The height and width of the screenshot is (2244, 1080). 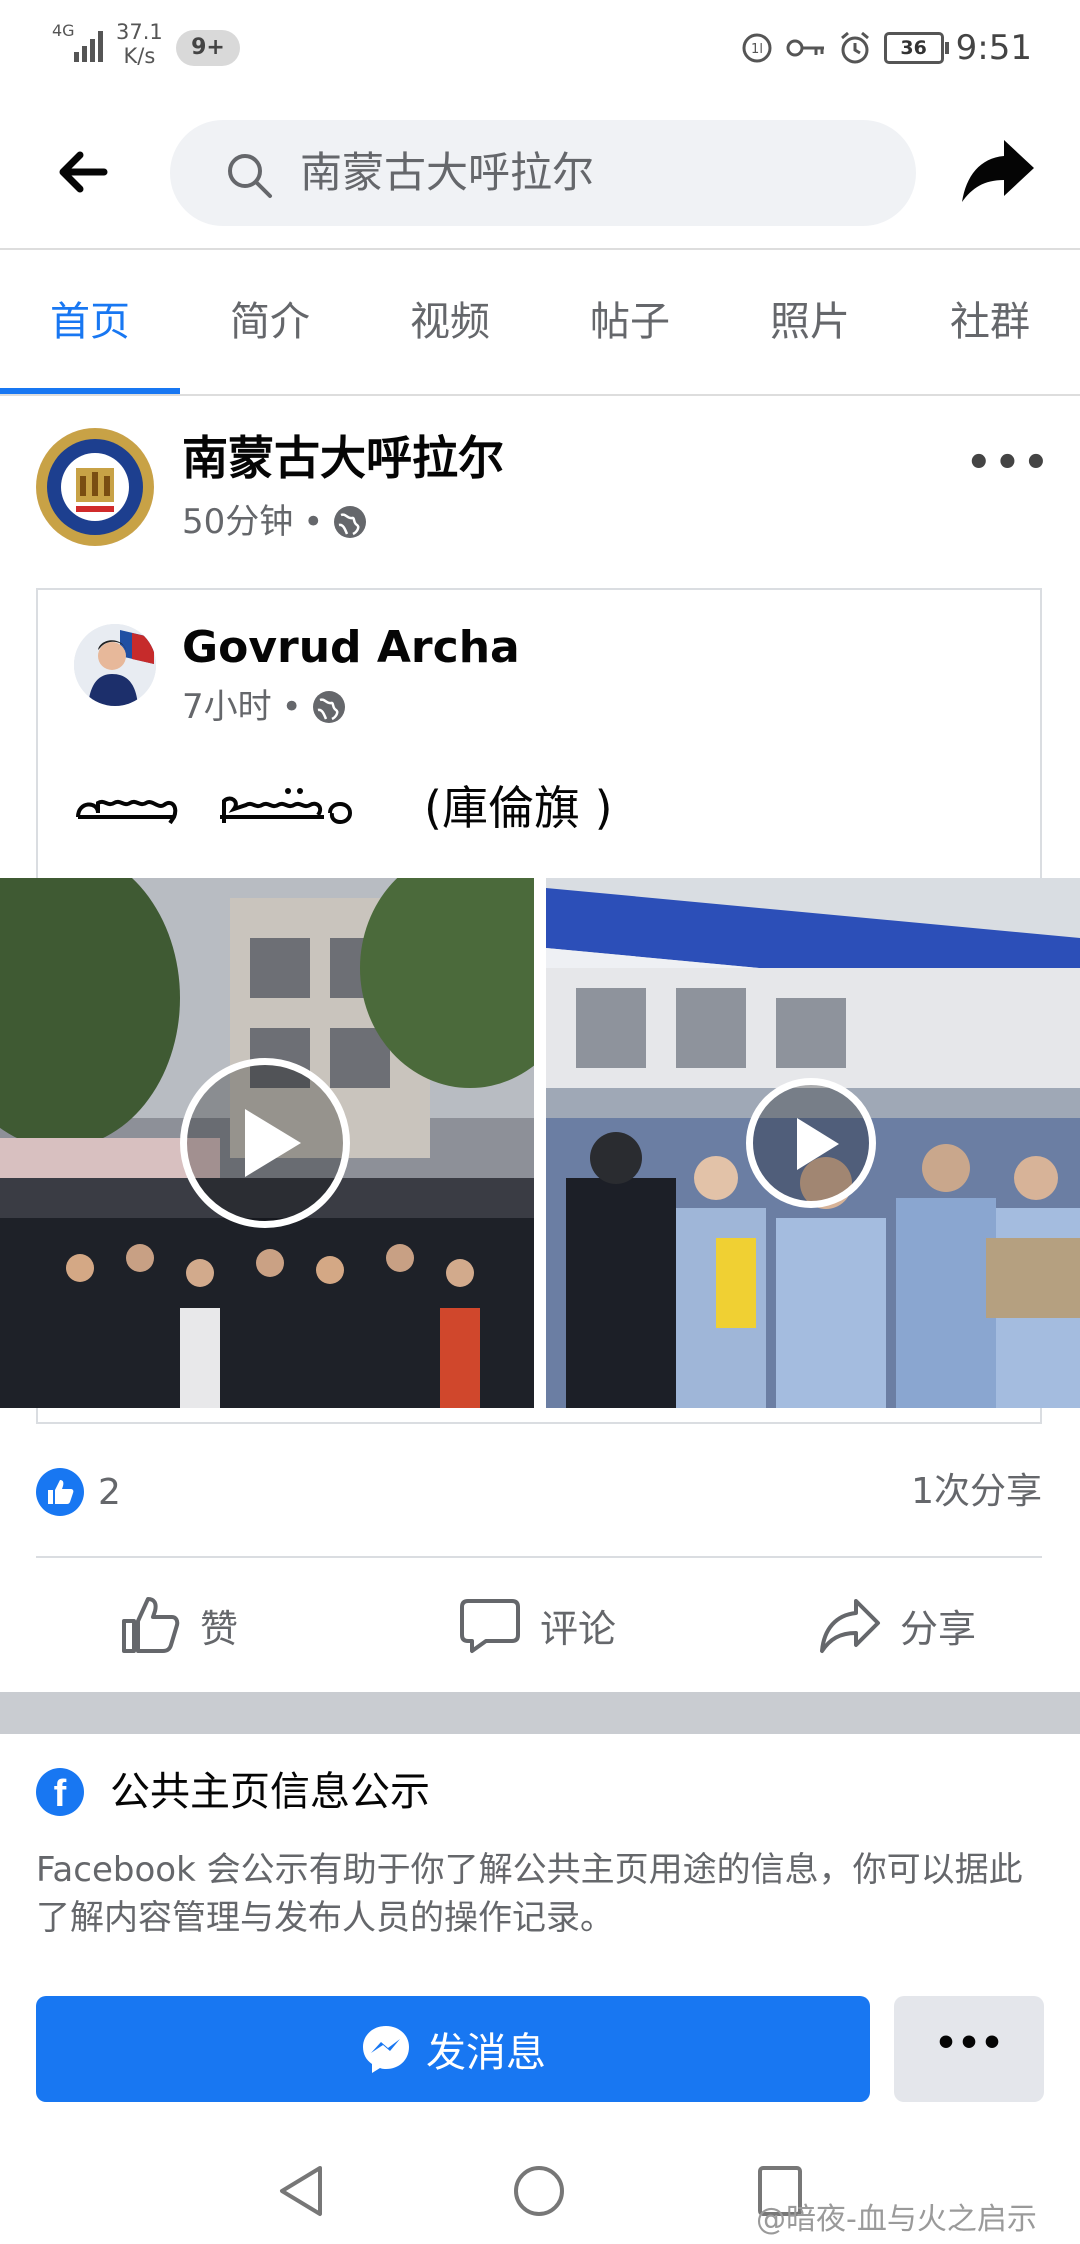 I want to click on thumbs-up-icon, so click(x=61, y=1492).